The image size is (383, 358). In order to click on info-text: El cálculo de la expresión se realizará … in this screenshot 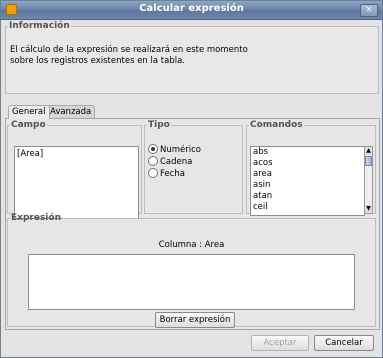, I will do `click(129, 56)`.